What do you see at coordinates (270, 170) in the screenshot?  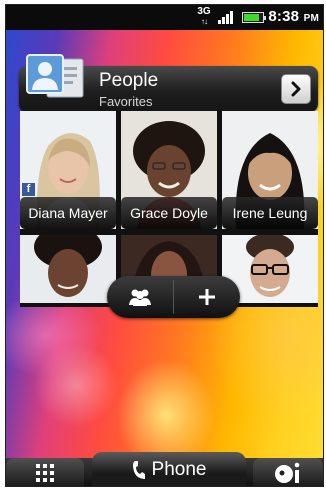 I see `contact-tile-irene-leung: Irene Leung` at bounding box center [270, 170].